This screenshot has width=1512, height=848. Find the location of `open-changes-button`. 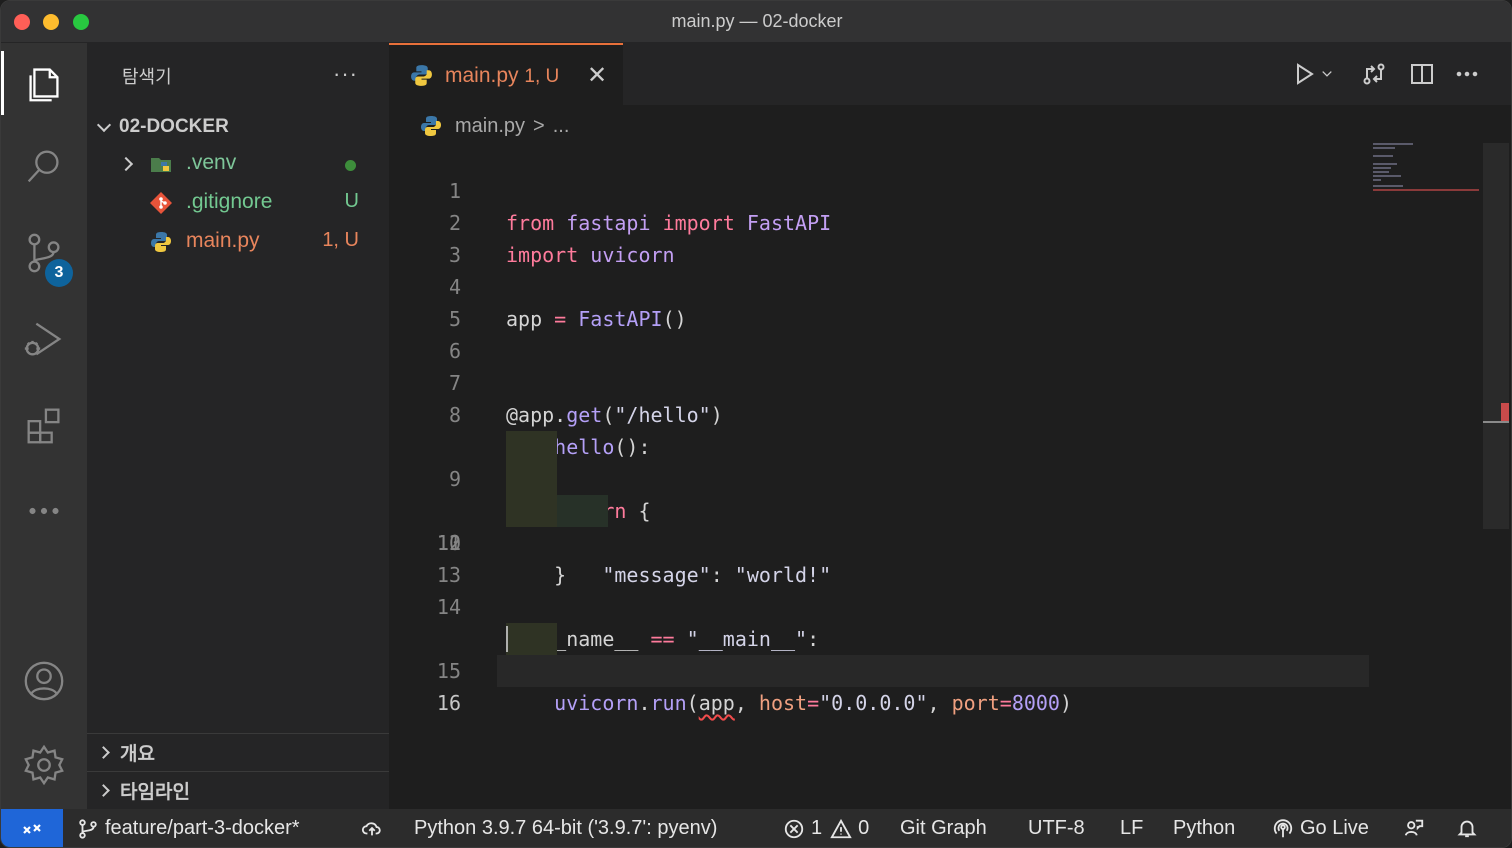

open-changes-button is located at coordinates (1374, 74).